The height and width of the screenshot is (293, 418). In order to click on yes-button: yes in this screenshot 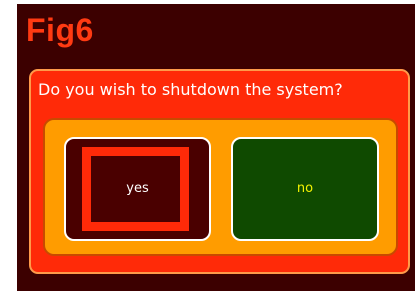, I will do `click(137, 189)`.